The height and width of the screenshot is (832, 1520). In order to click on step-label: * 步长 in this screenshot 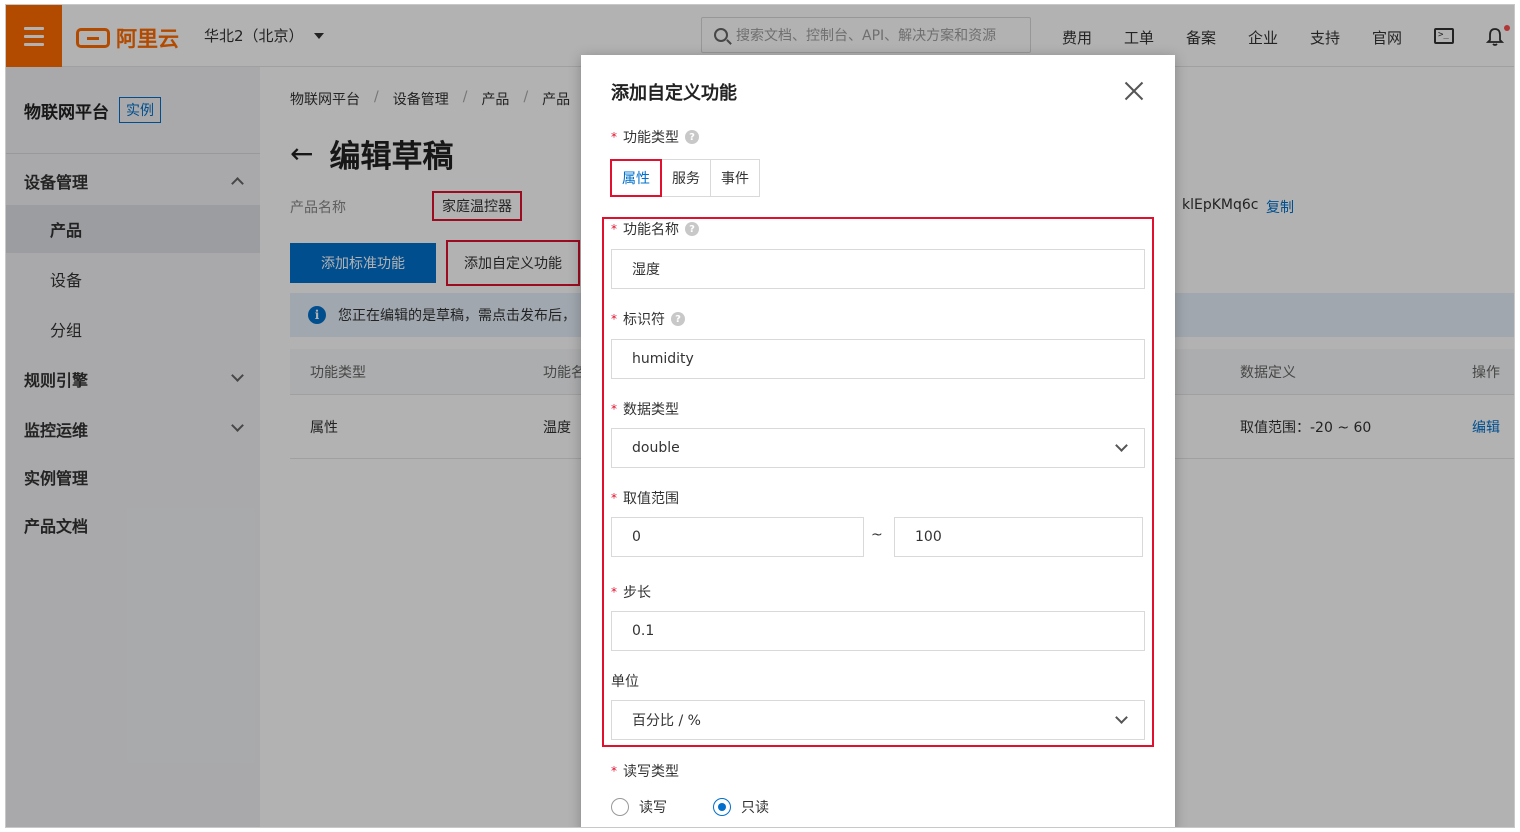, I will do `click(631, 592)`.